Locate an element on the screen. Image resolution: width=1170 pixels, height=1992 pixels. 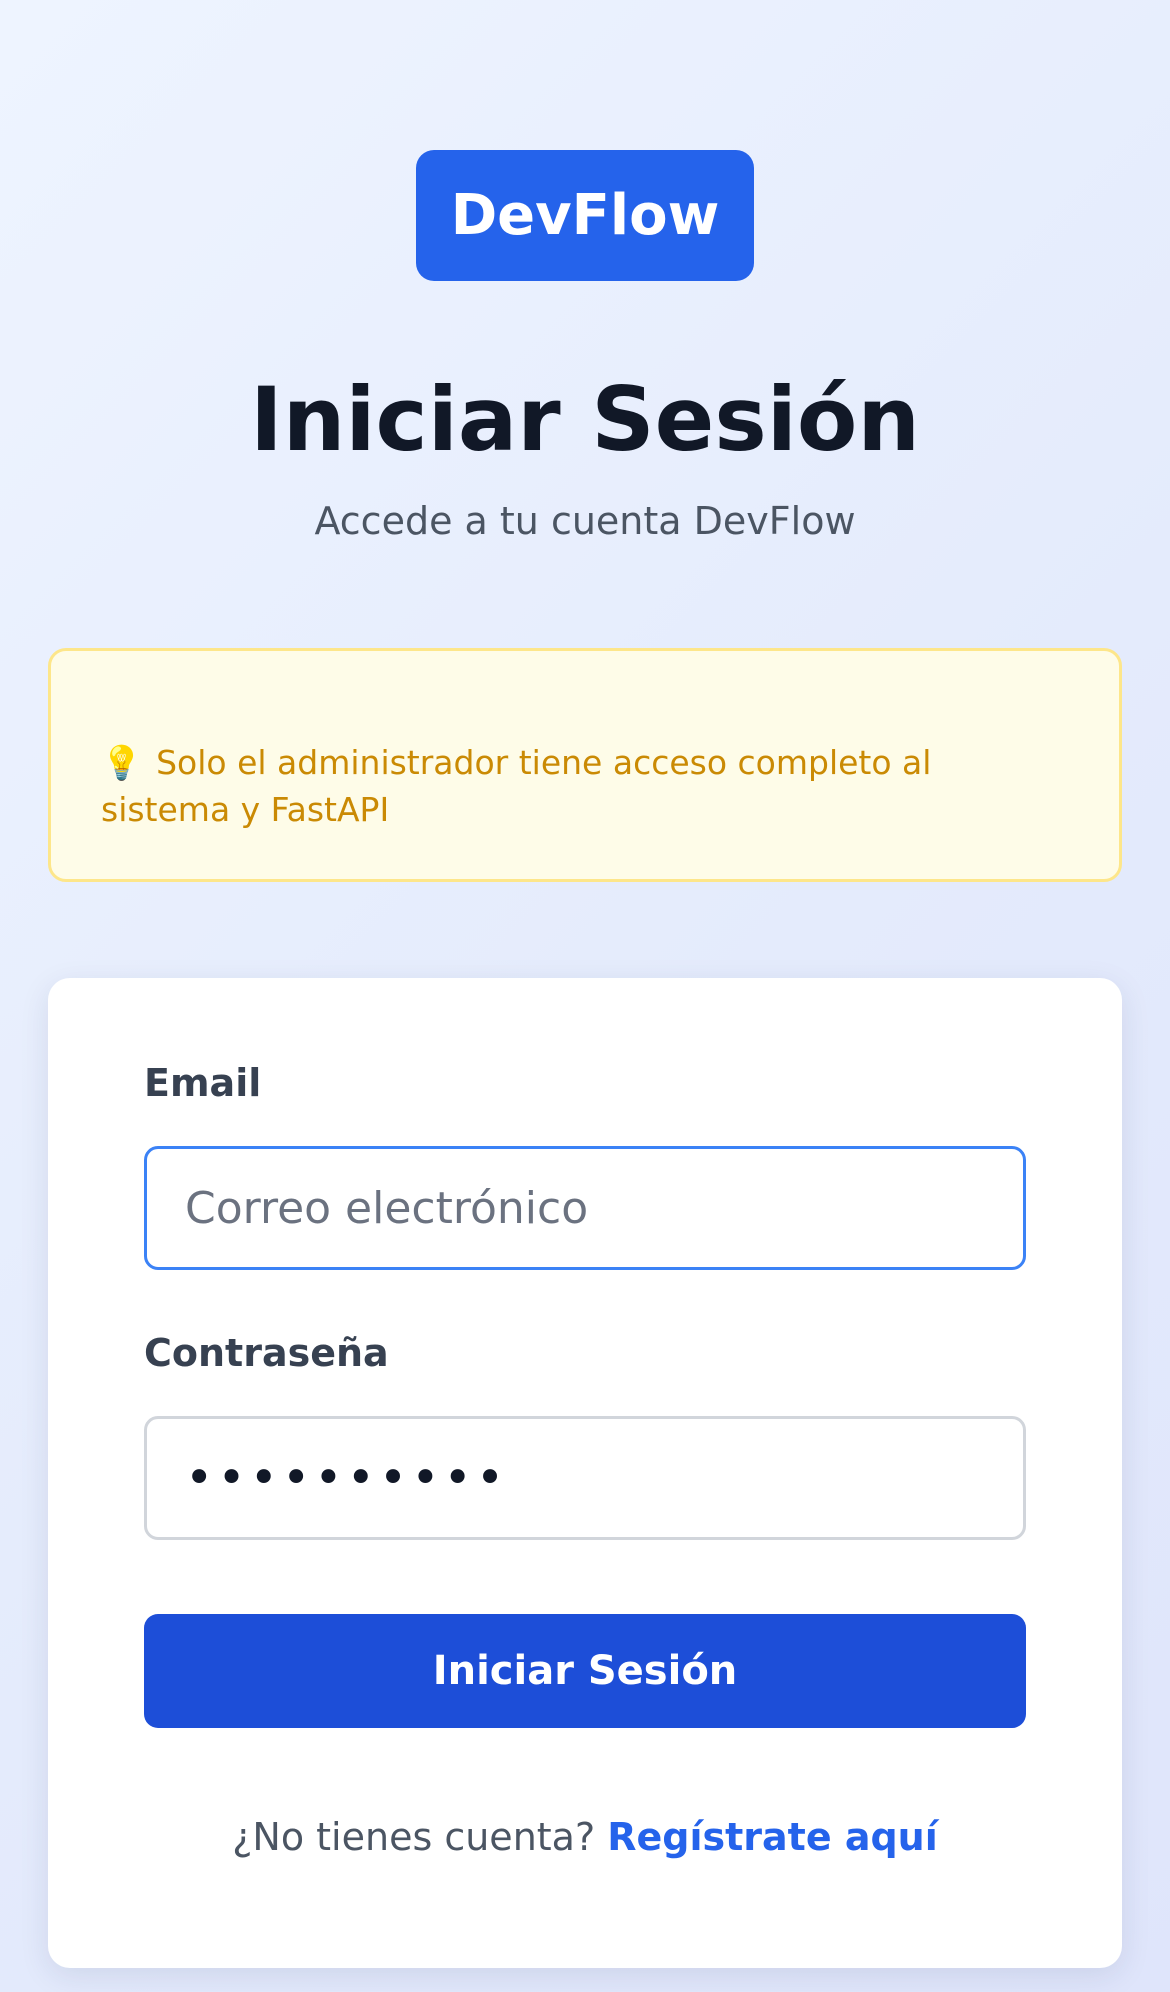
login-button: Iniciar Sesión is located at coordinates (585, 1671).